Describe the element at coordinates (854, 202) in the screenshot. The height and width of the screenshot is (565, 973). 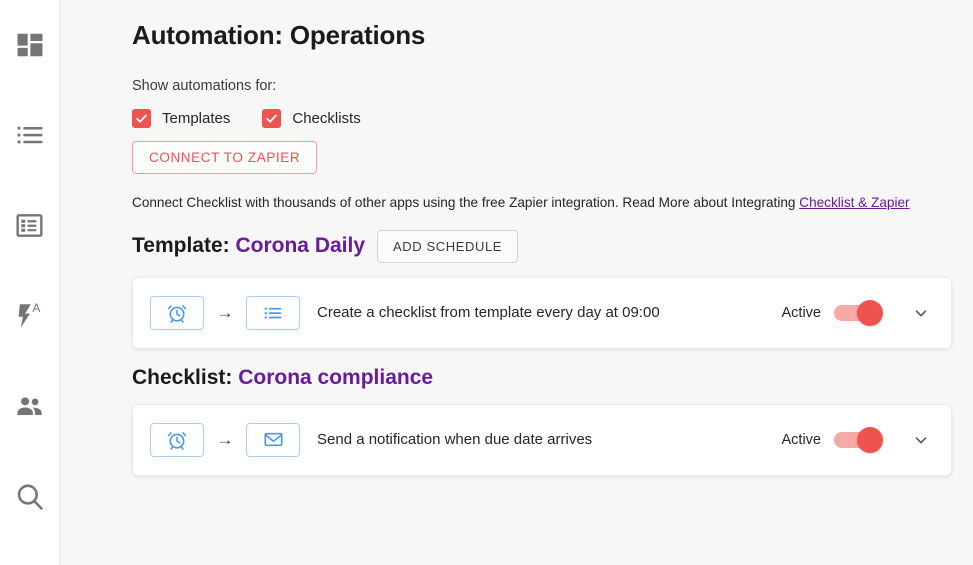
I see `checklist-zapier-link: Checklist & Zapier` at that location.